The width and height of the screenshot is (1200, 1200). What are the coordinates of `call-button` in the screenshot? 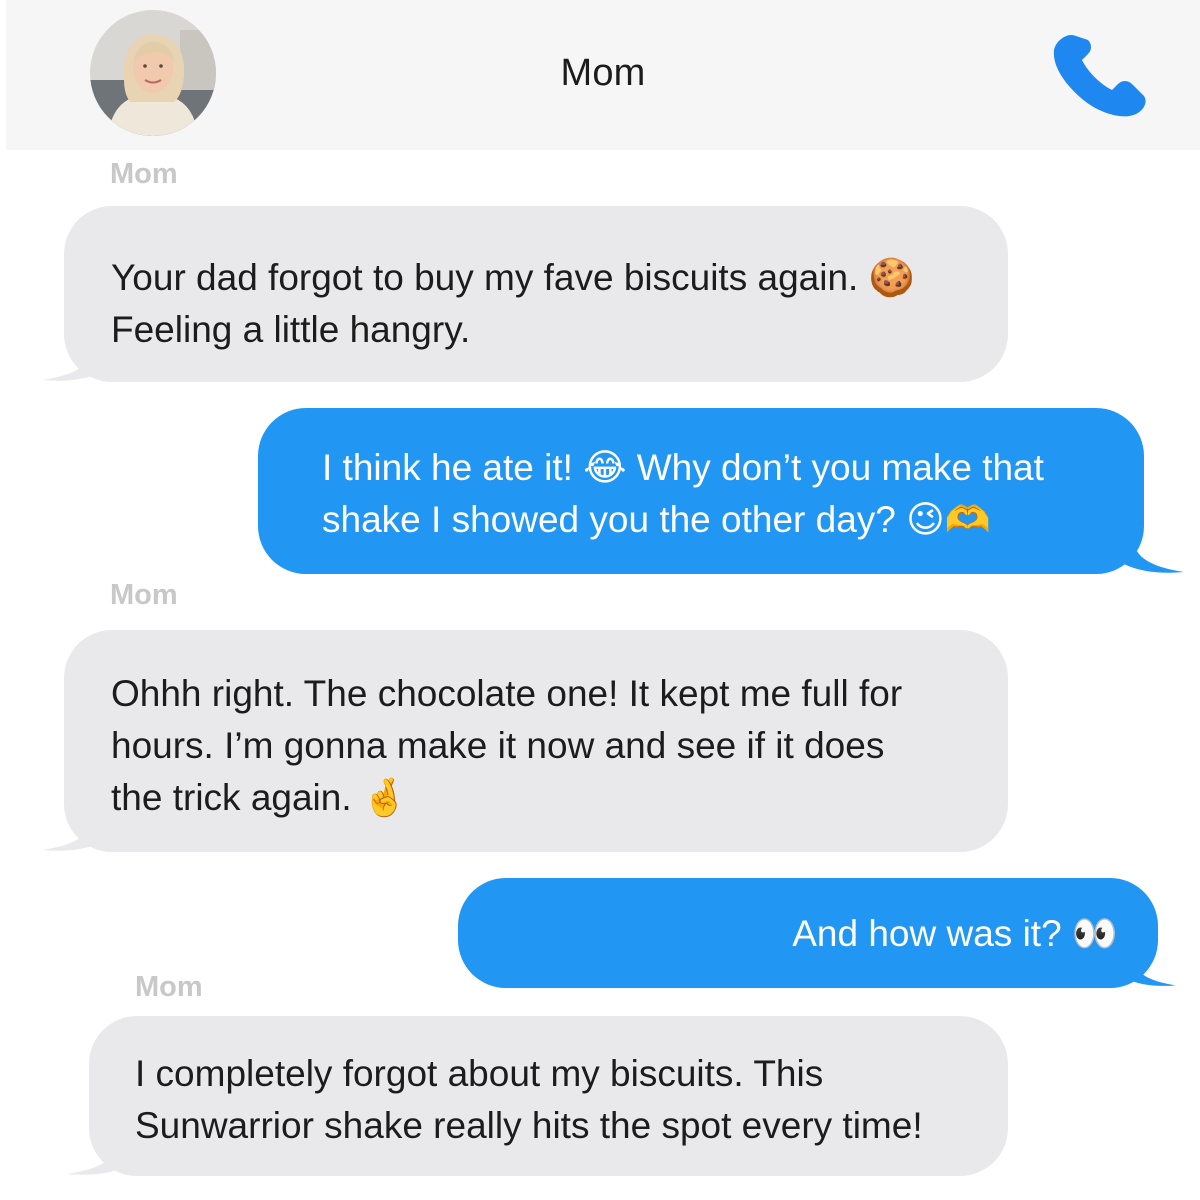 It's located at (1101, 72).